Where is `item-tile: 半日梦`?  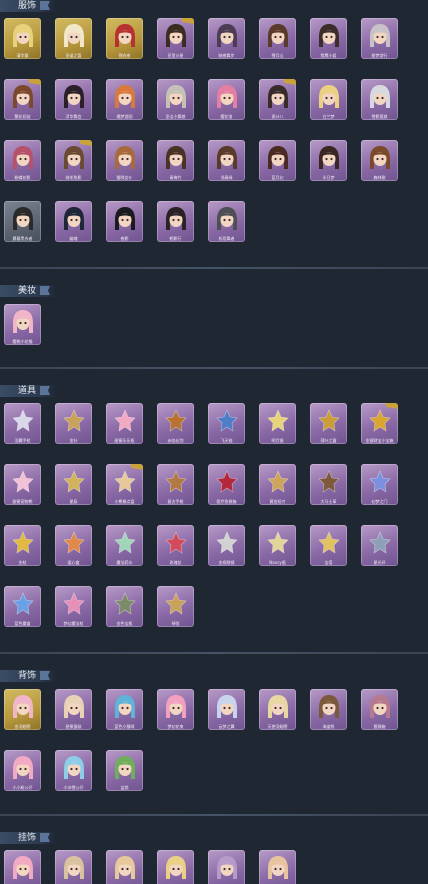 item-tile: 半日梦 is located at coordinates (328, 160).